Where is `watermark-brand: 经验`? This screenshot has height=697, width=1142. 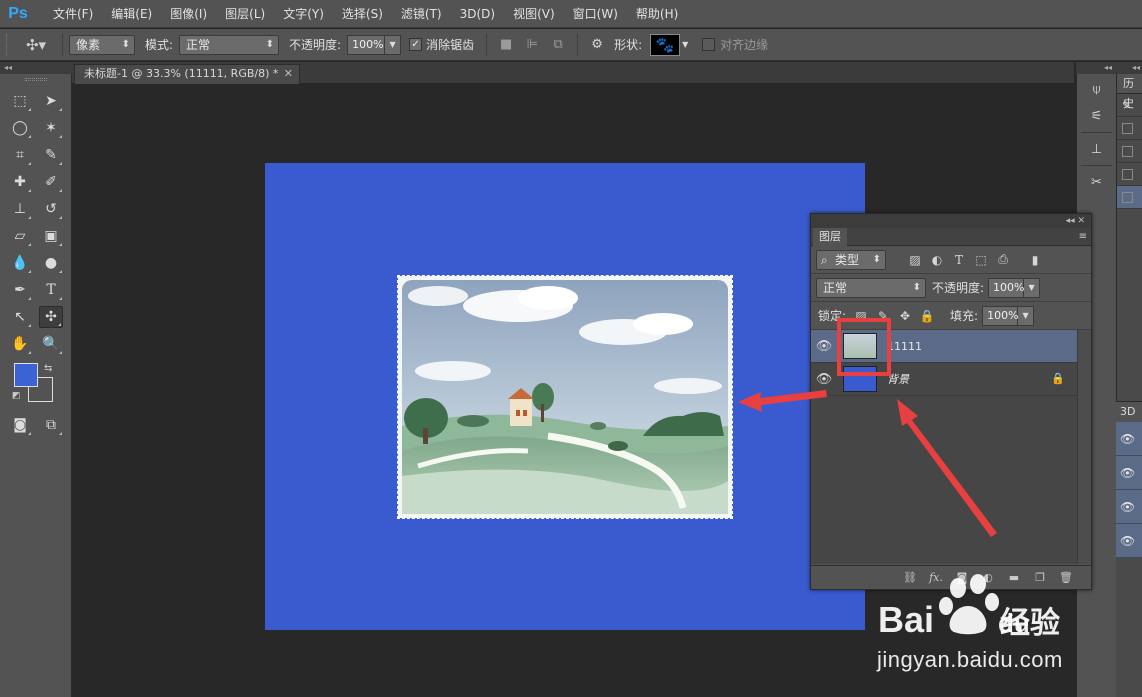
watermark-brand: 经验 is located at coordinates (1030, 623).